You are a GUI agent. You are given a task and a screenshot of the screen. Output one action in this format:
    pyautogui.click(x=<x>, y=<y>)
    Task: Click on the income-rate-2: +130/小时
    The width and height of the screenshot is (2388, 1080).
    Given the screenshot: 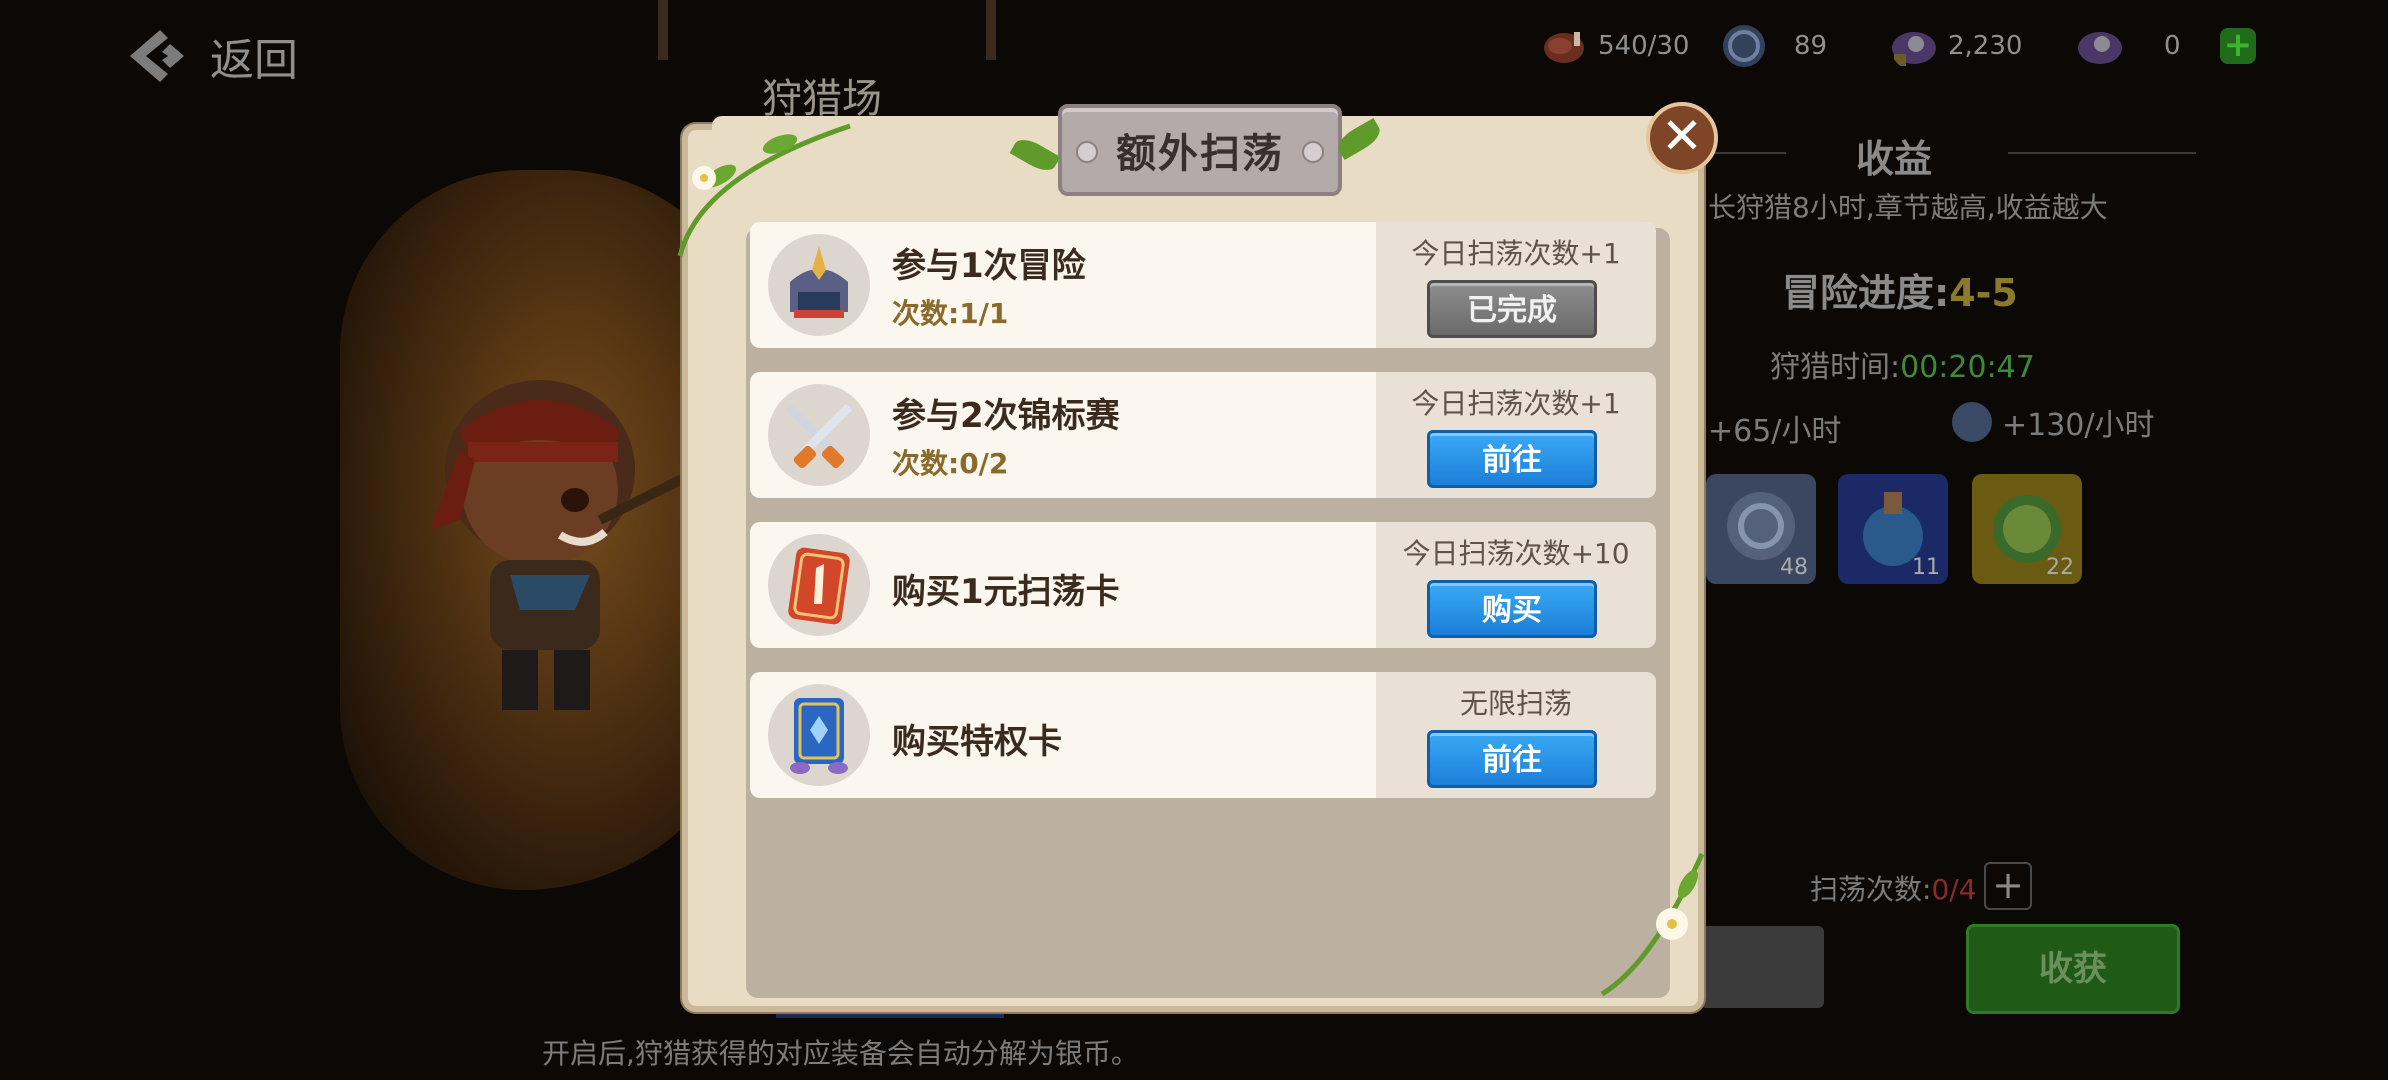 What is the action you would take?
    pyautogui.click(x=2053, y=422)
    